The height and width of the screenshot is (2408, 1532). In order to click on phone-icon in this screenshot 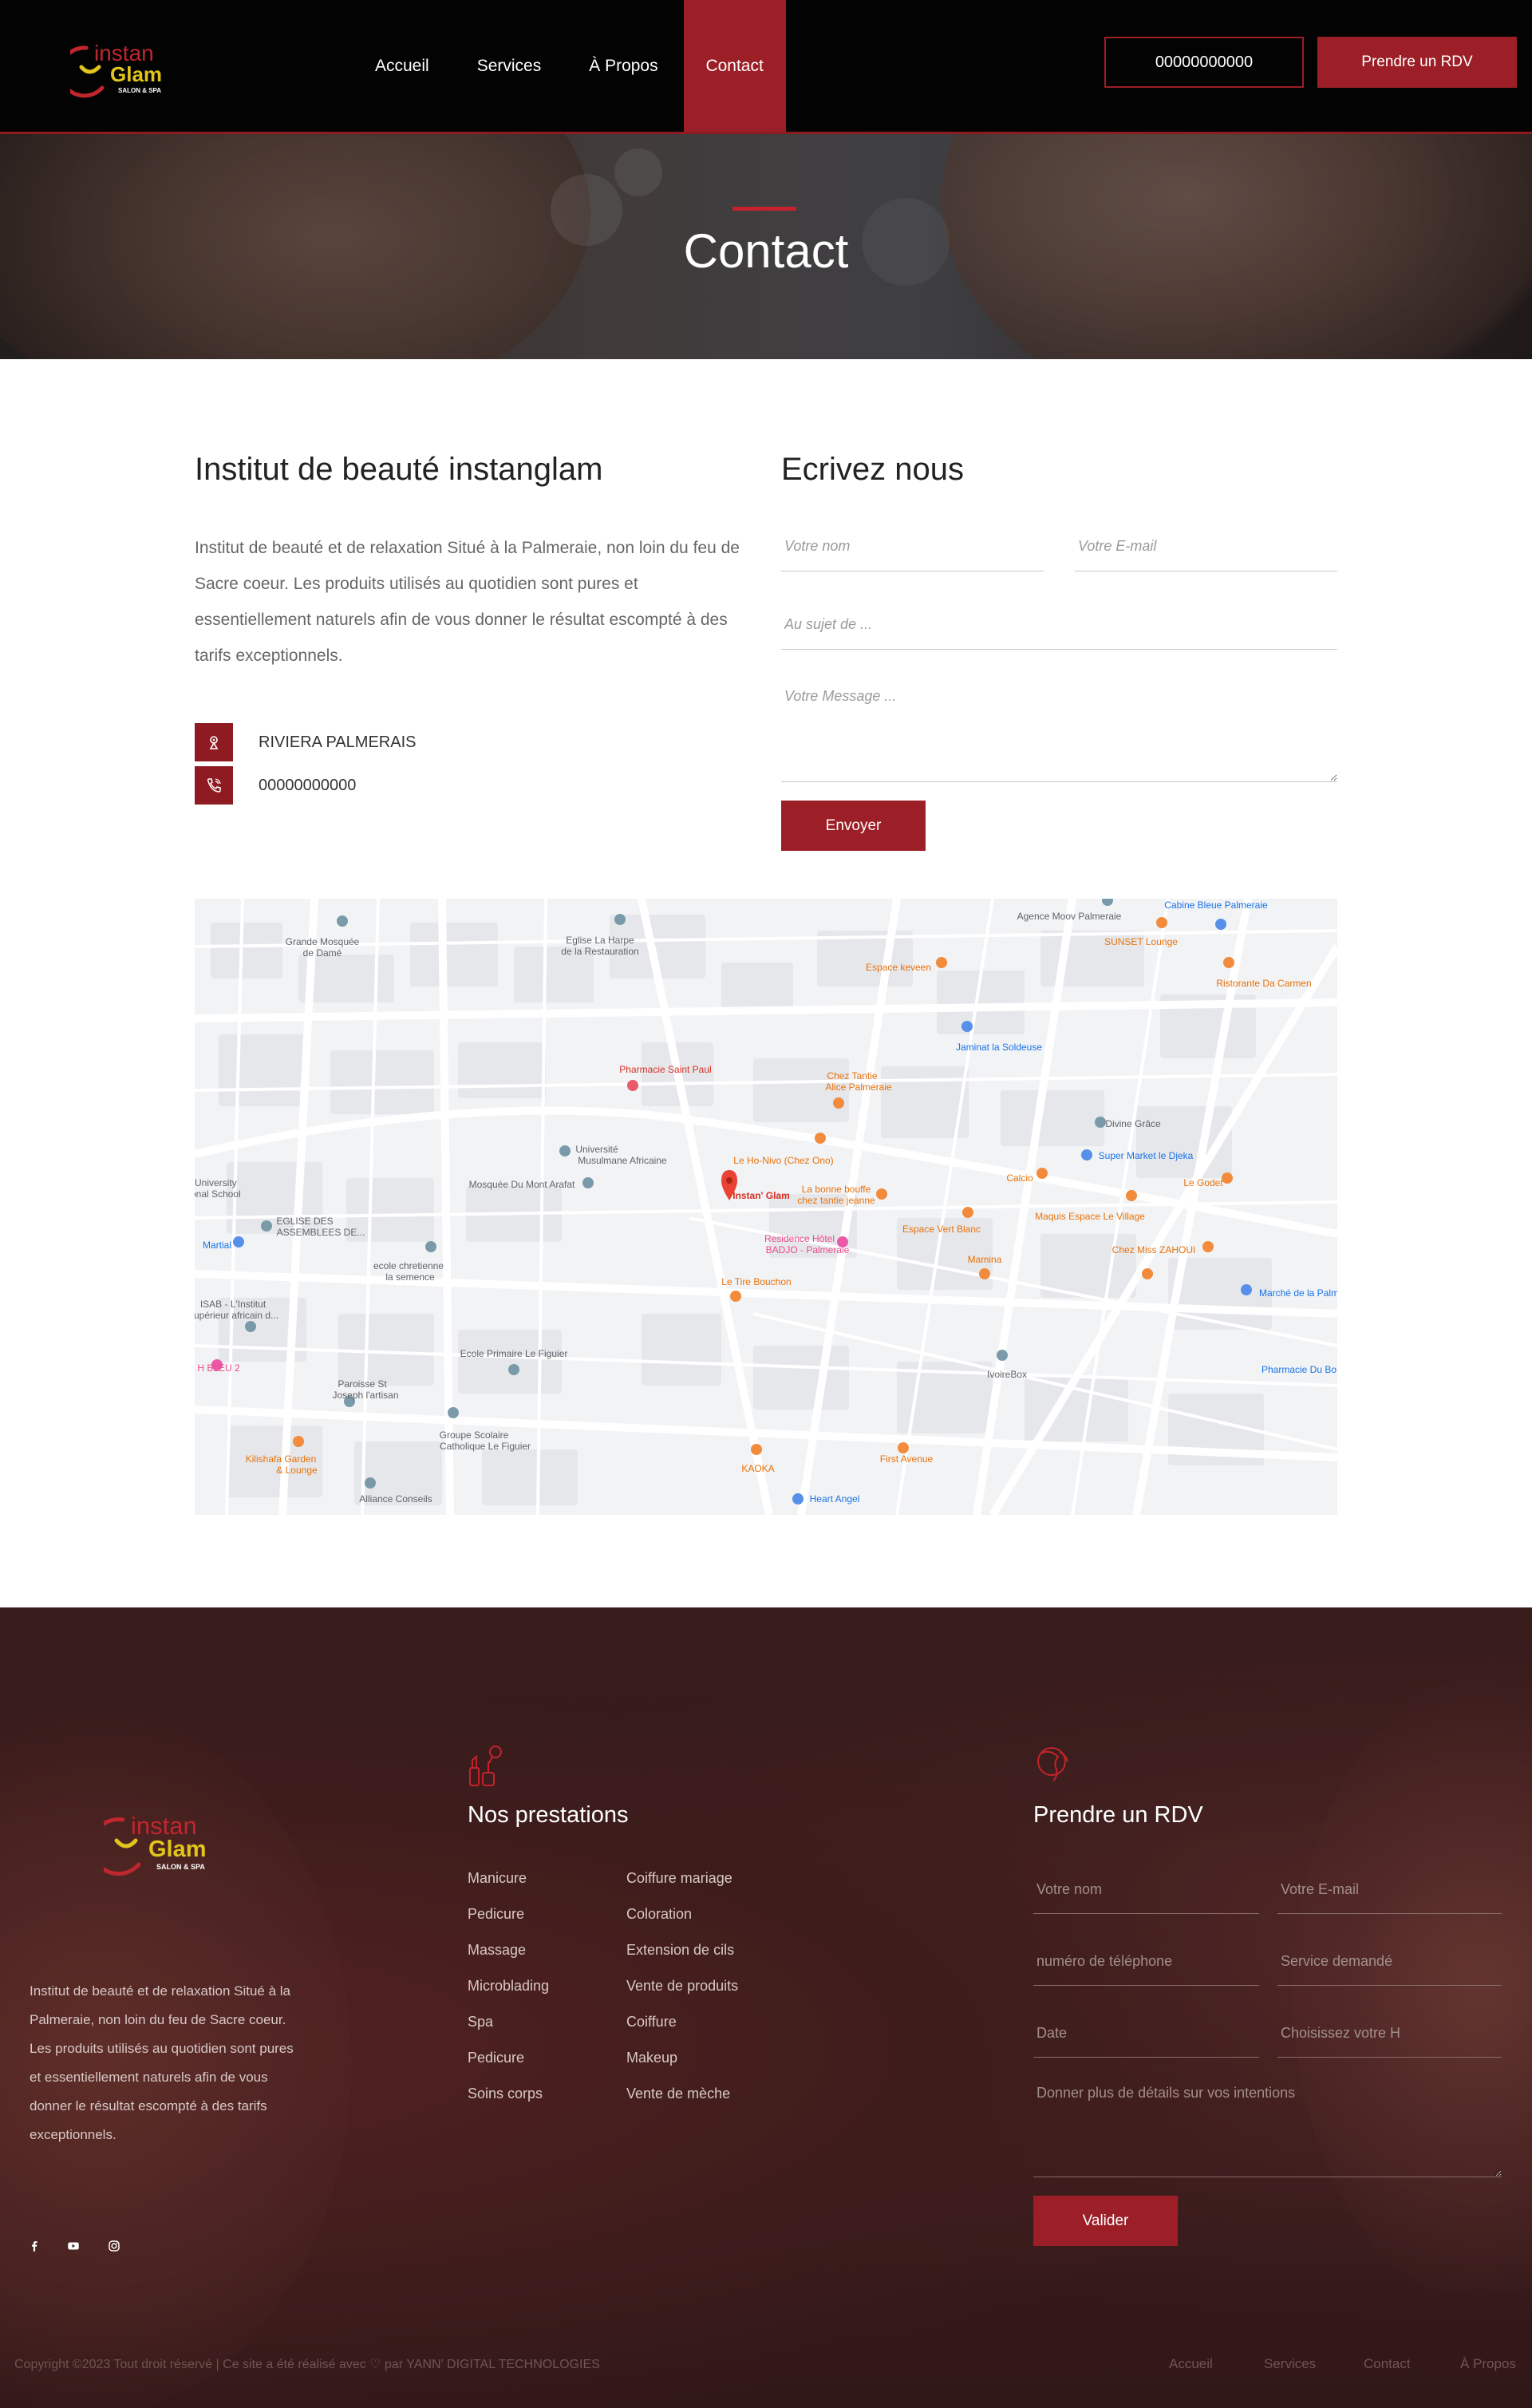, I will do `click(214, 785)`.